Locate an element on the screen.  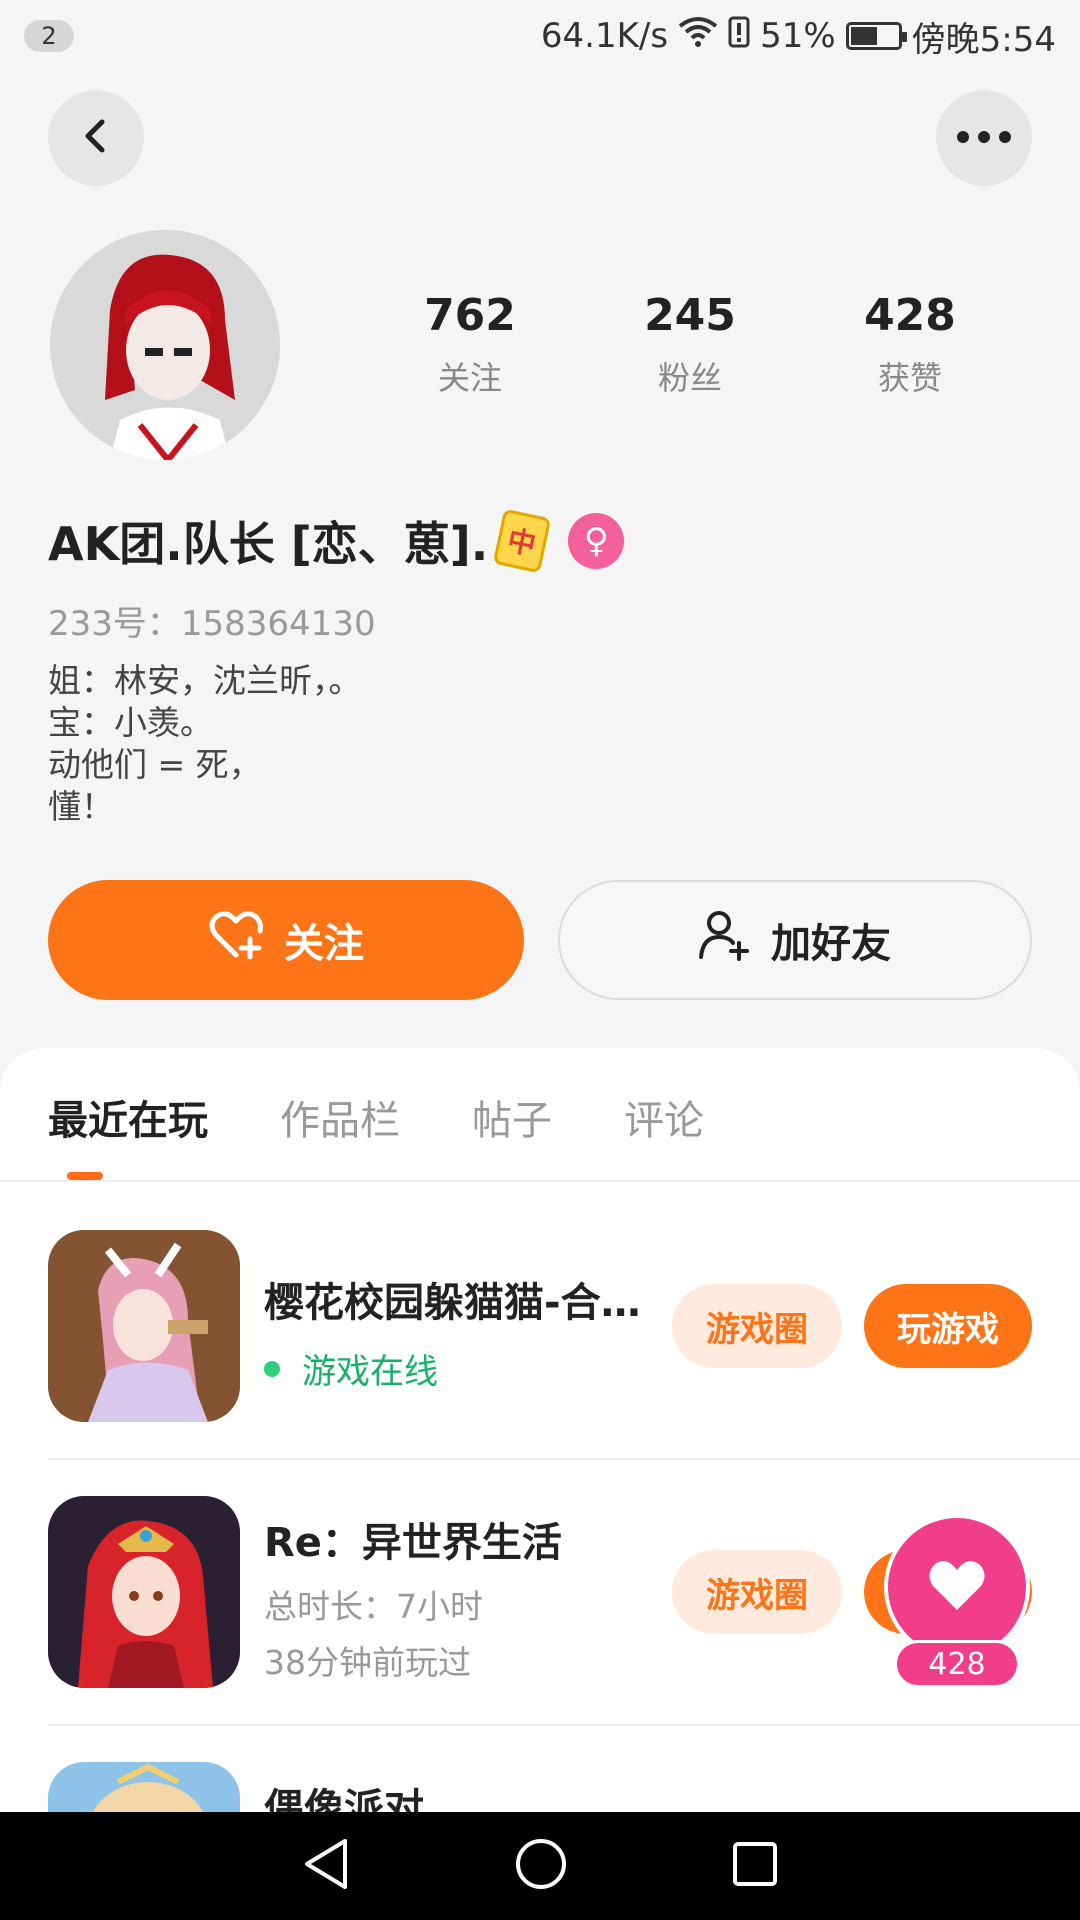
clock: 傍晚5:54 is located at coordinates (983, 39).